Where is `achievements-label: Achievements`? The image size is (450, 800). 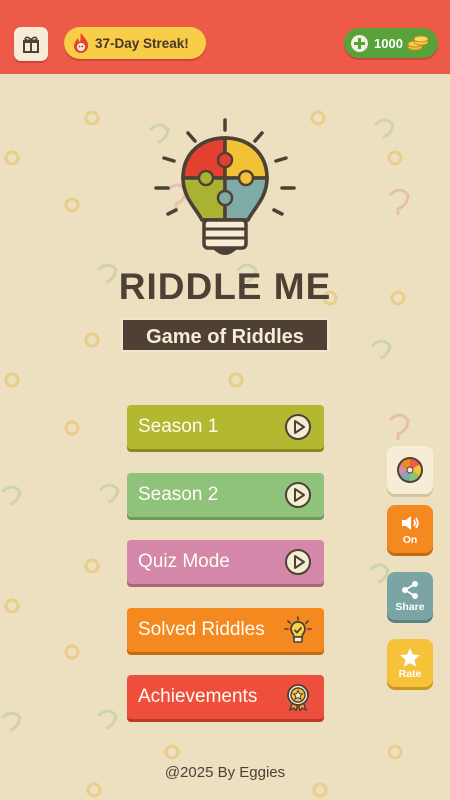 achievements-label: Achievements is located at coordinates (198, 696).